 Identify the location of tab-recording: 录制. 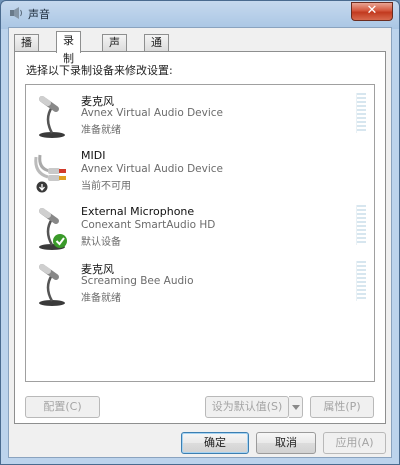
(68, 48).